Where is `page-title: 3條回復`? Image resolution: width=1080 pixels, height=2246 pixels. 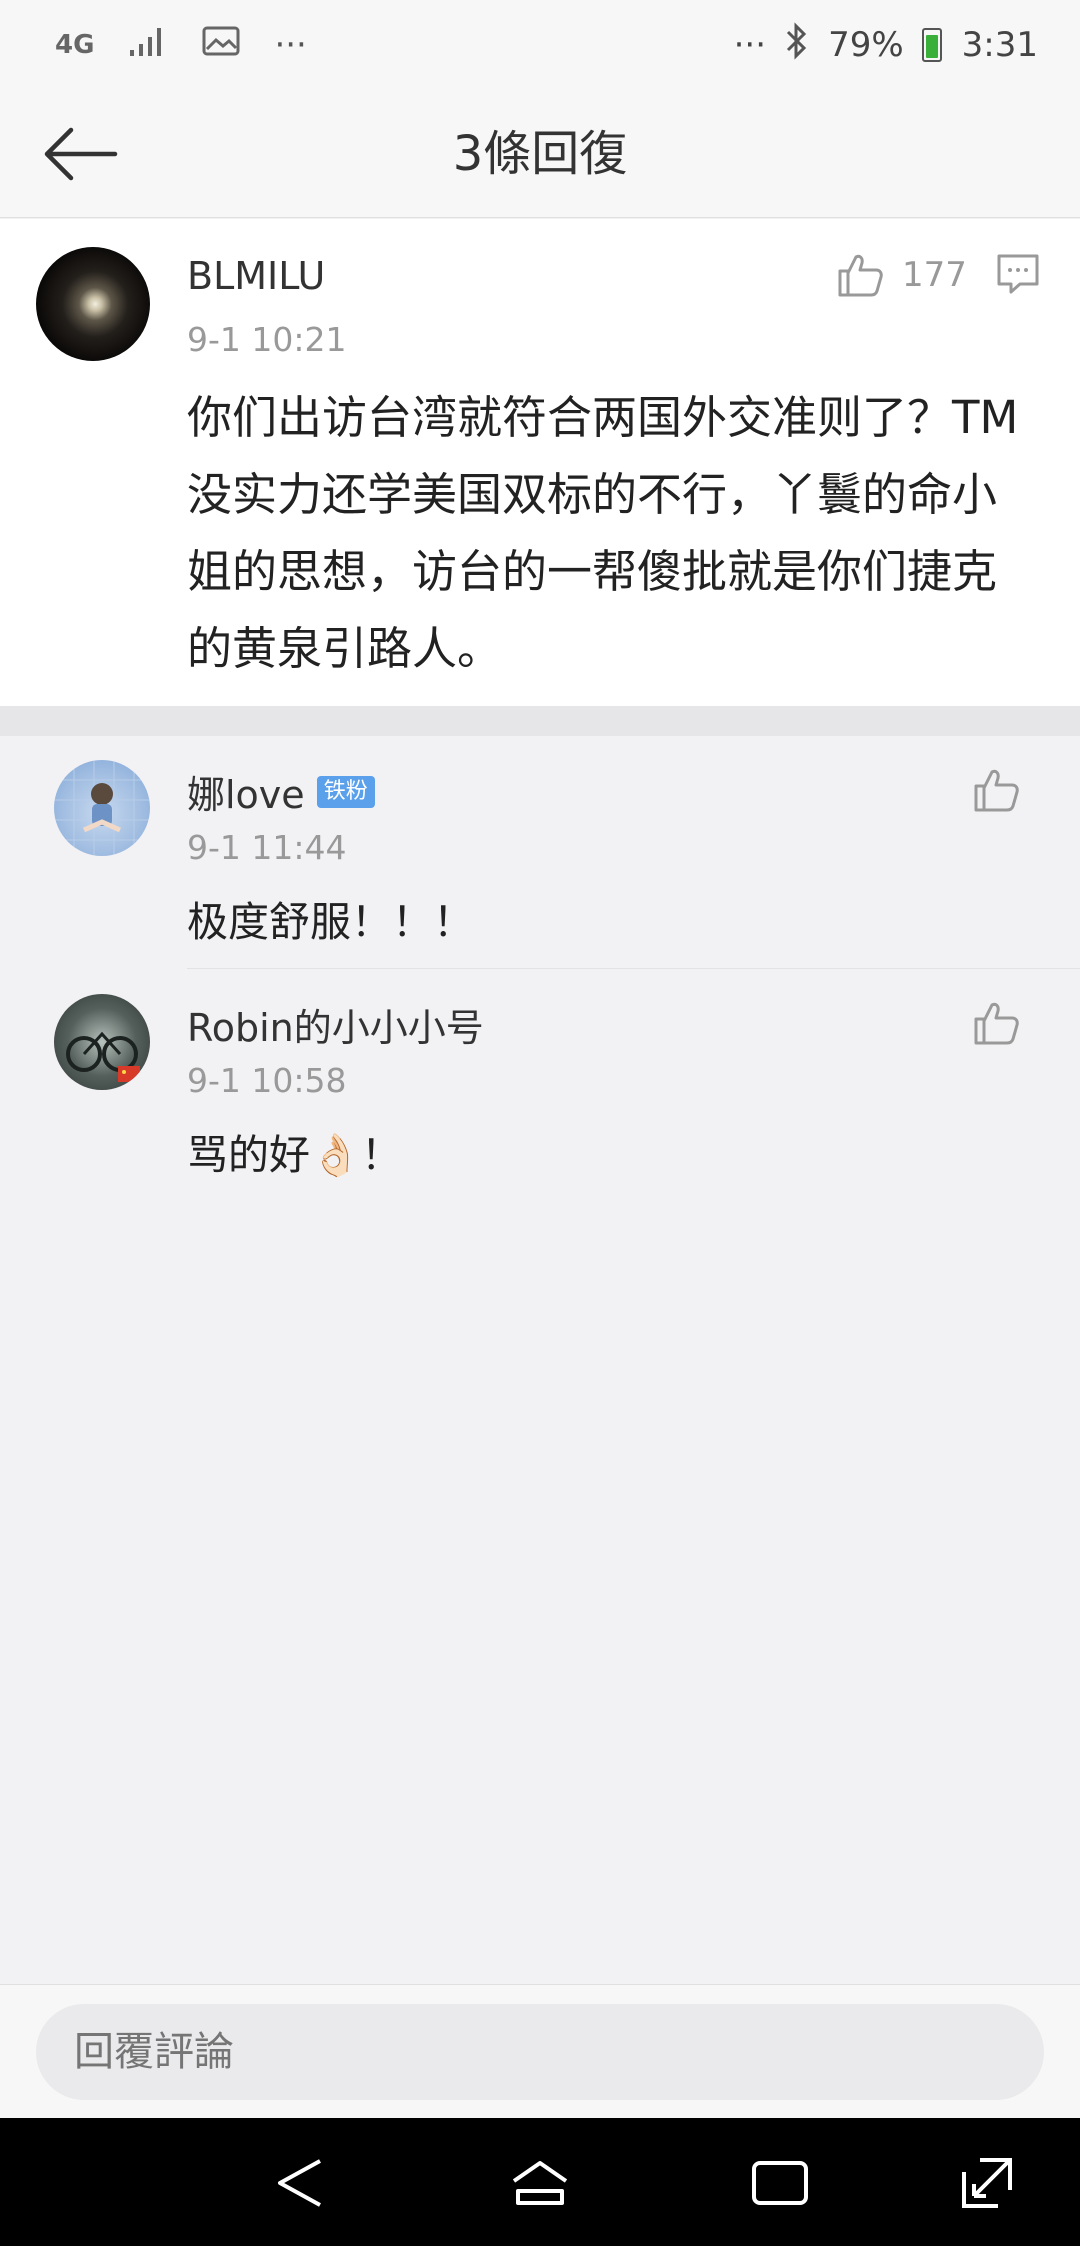 page-title: 3條回復 is located at coordinates (540, 154).